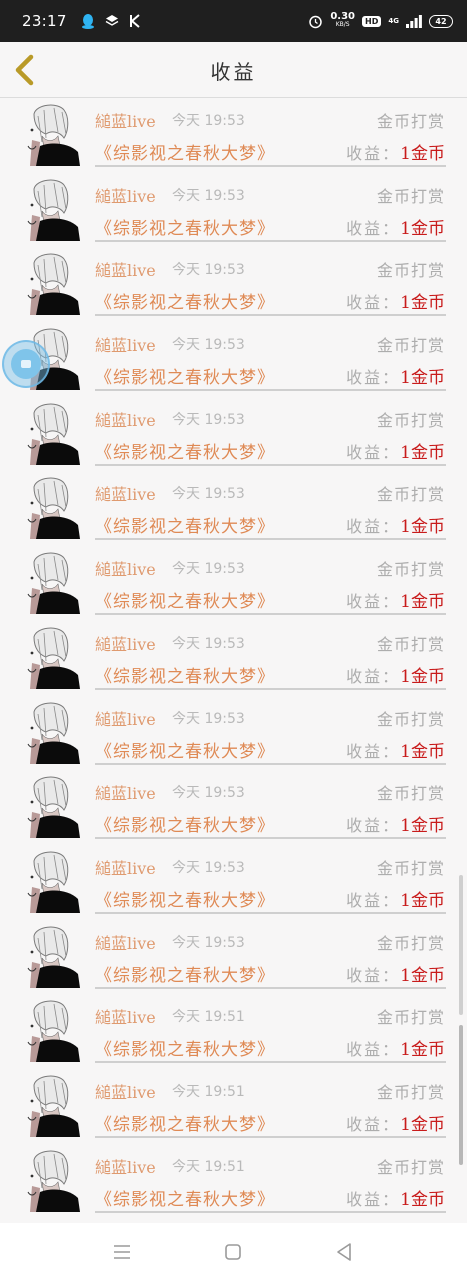 The width and height of the screenshot is (467, 1280). I want to click on back-triangle-icon, so click(344, 1252).